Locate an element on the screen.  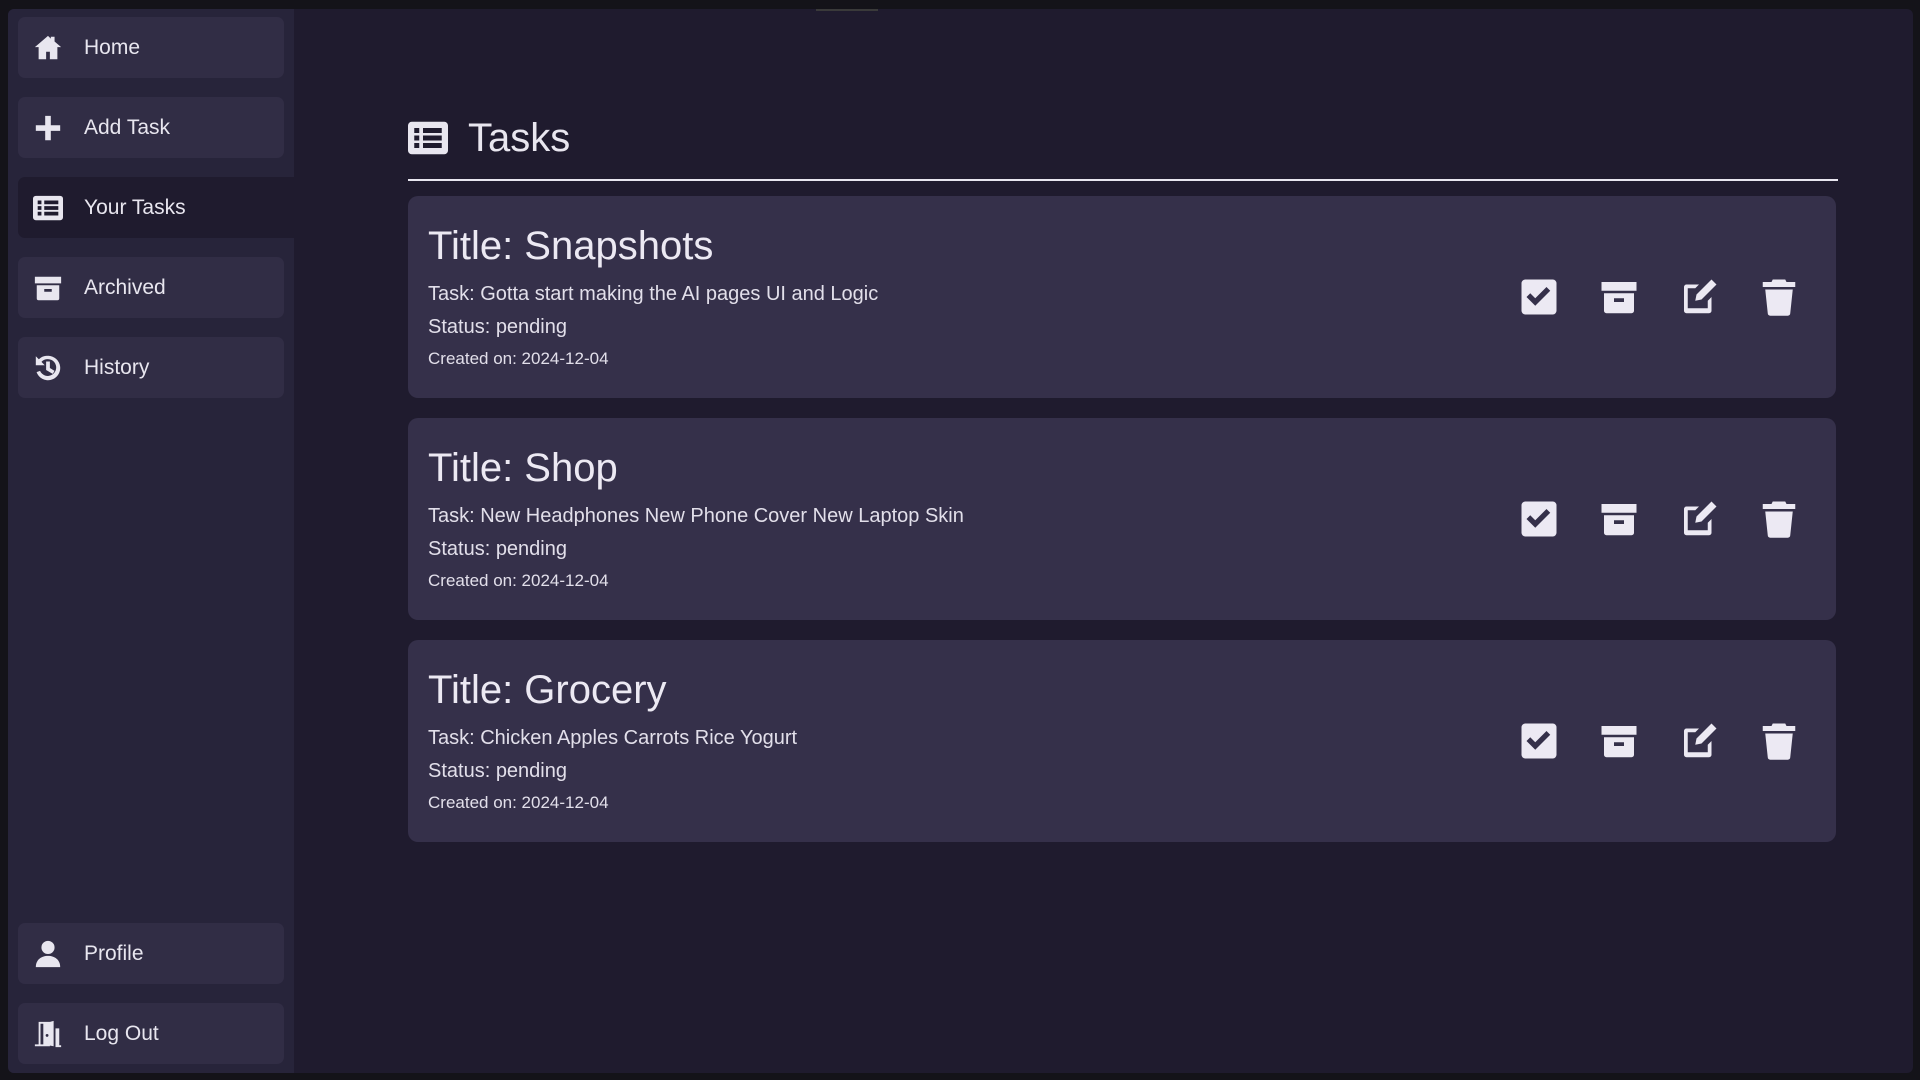
task-title: Title: Grocery is located at coordinates (547, 690).